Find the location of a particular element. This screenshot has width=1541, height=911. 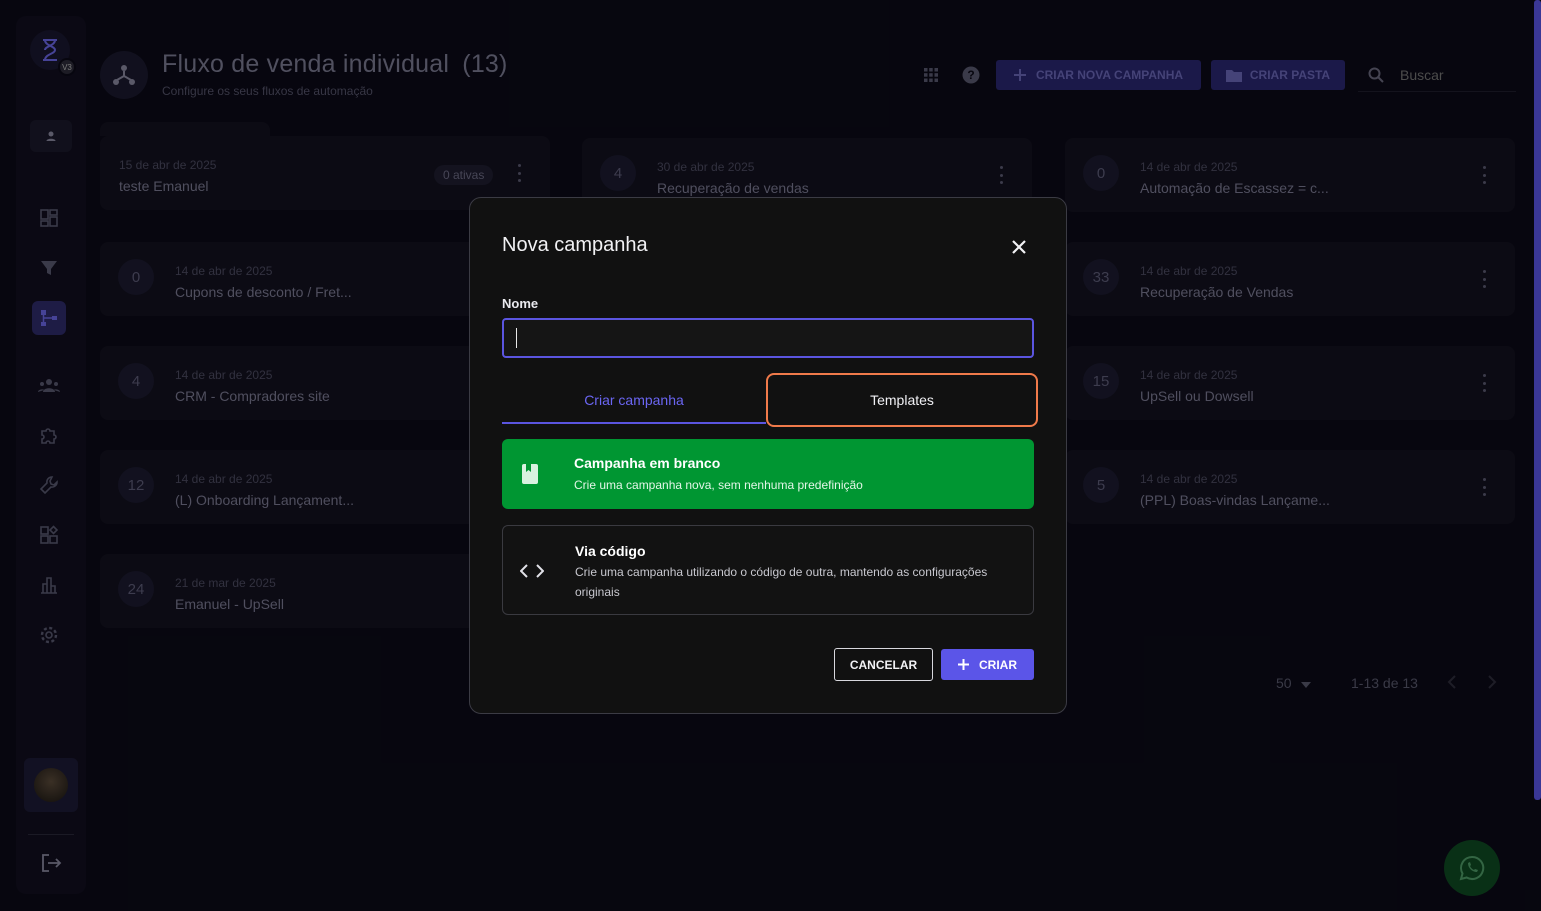

close-button is located at coordinates (1019, 247).